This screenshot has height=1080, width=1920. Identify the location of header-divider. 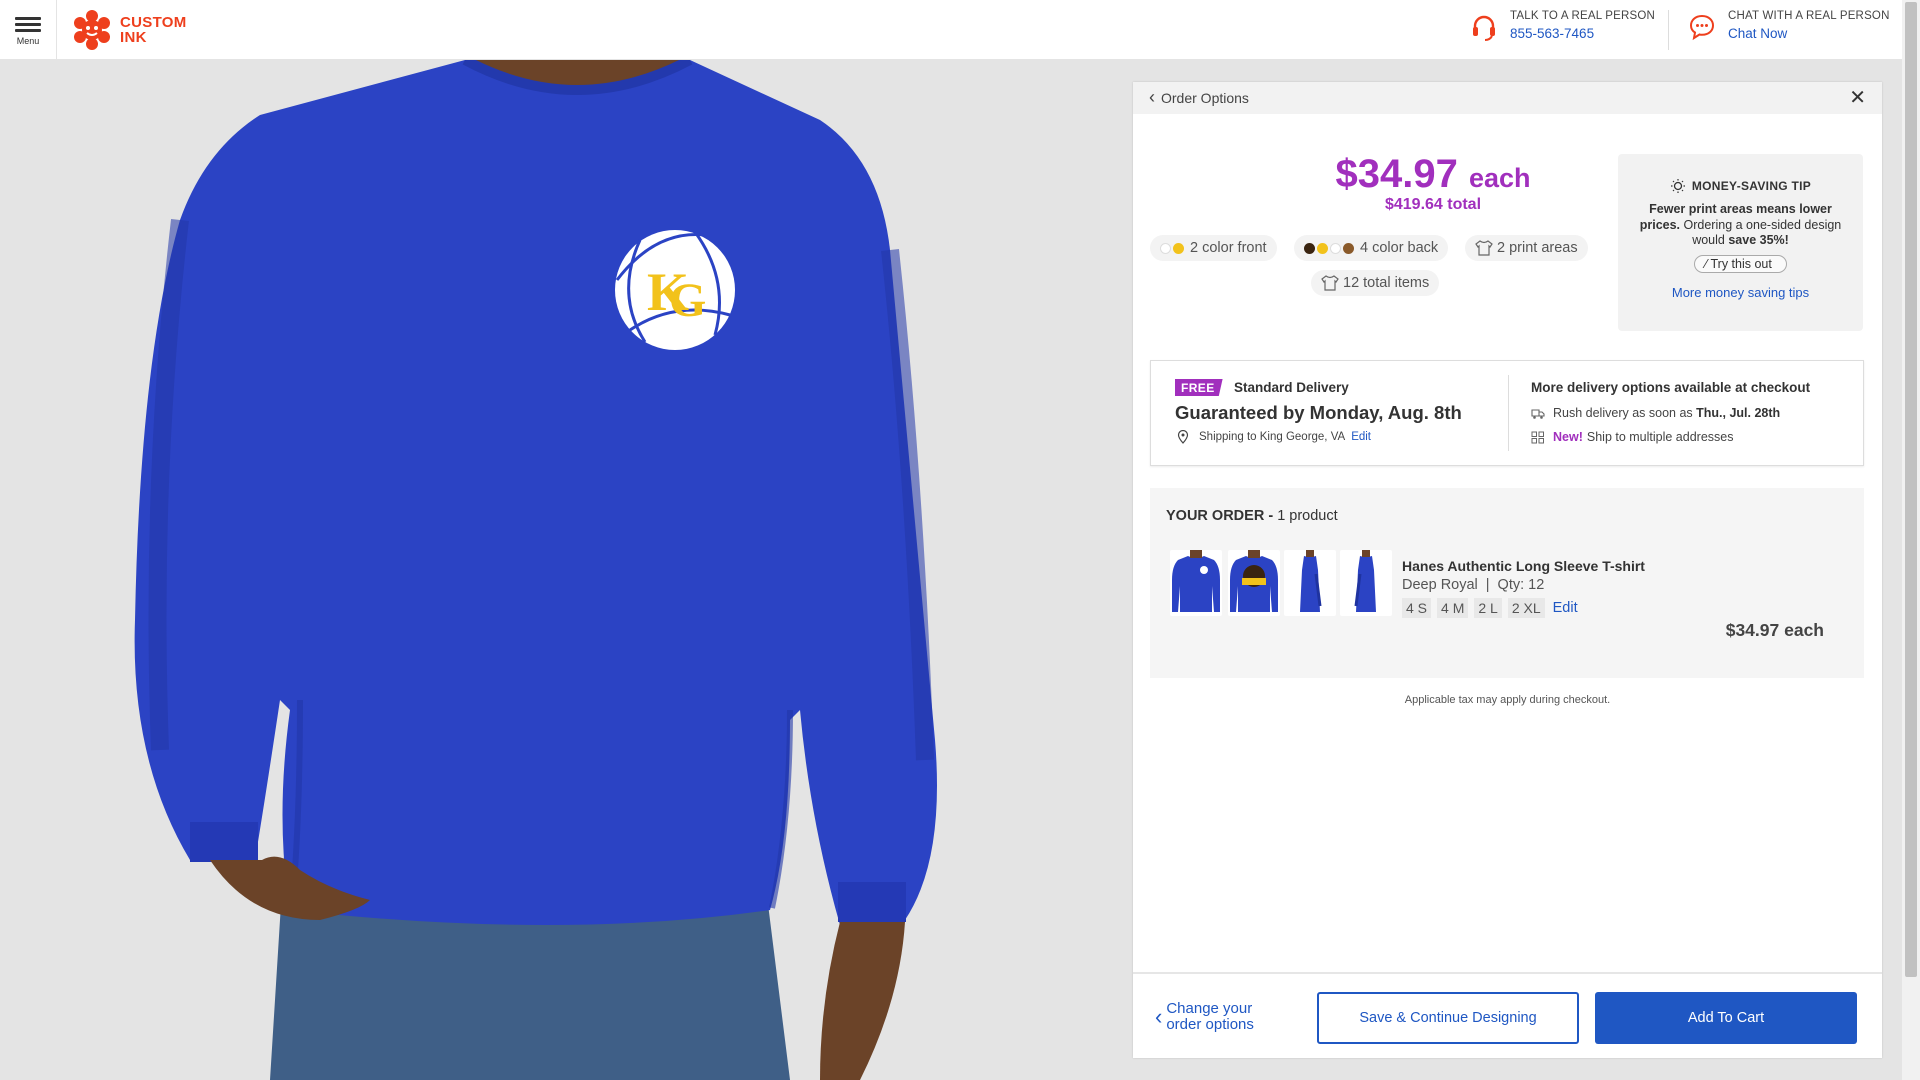
(1668, 30).